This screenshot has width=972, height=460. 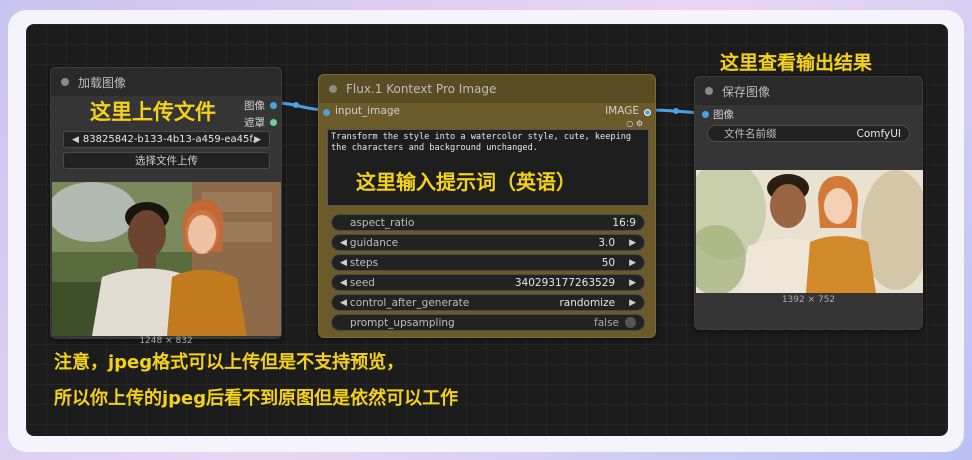 I want to click on guidance-widget: ◀ guidance 3.0 ▶, so click(x=488, y=242).